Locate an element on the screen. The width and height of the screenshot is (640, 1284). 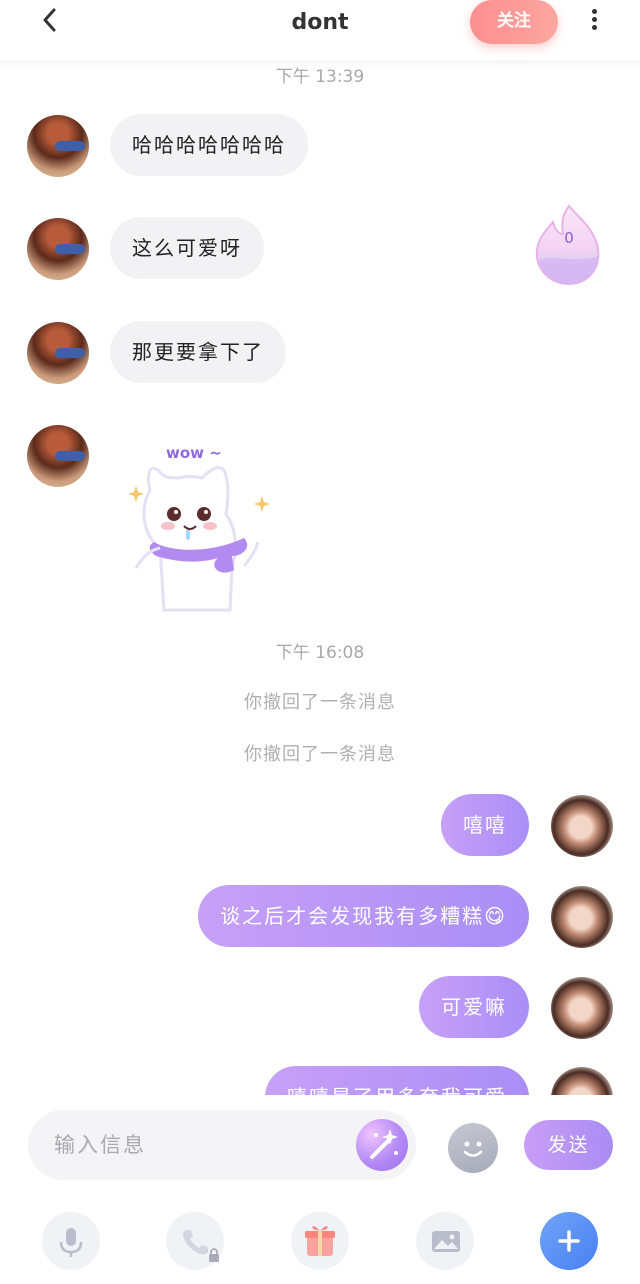
phone-icon is located at coordinates (201, 1246).